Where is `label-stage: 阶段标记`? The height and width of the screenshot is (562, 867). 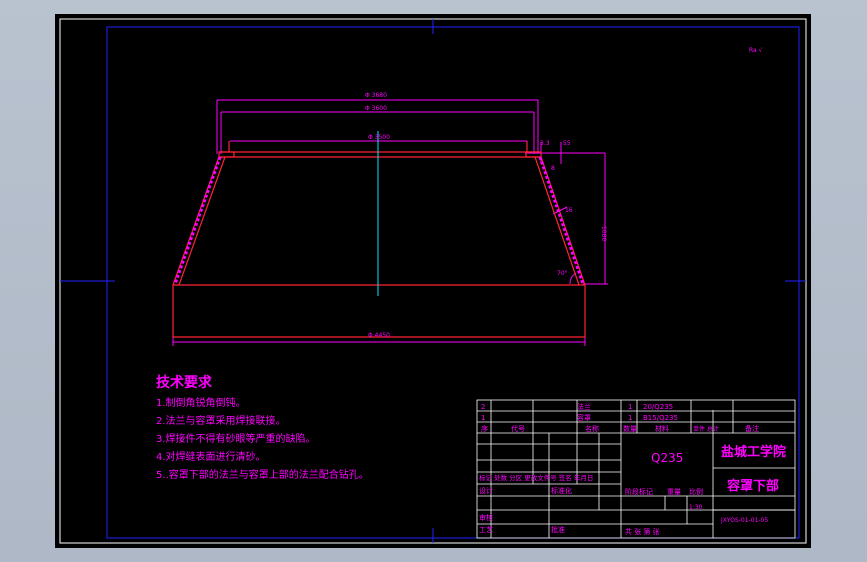 label-stage: 阶段标记 is located at coordinates (639, 491).